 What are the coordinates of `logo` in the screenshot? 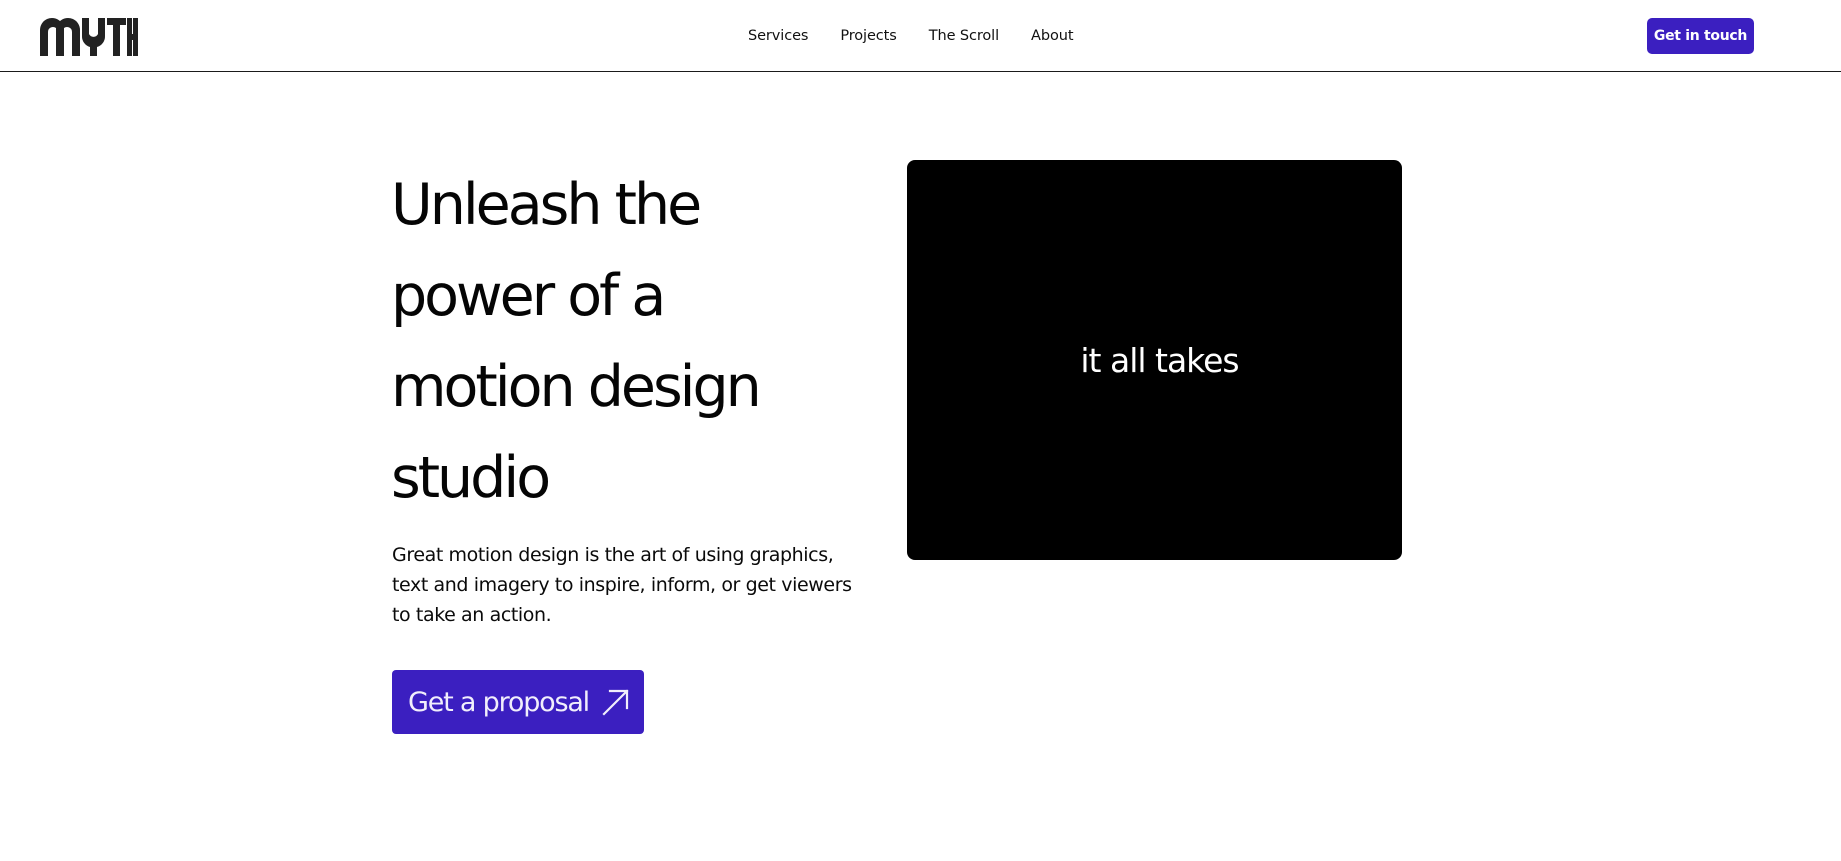 It's located at (89, 36).